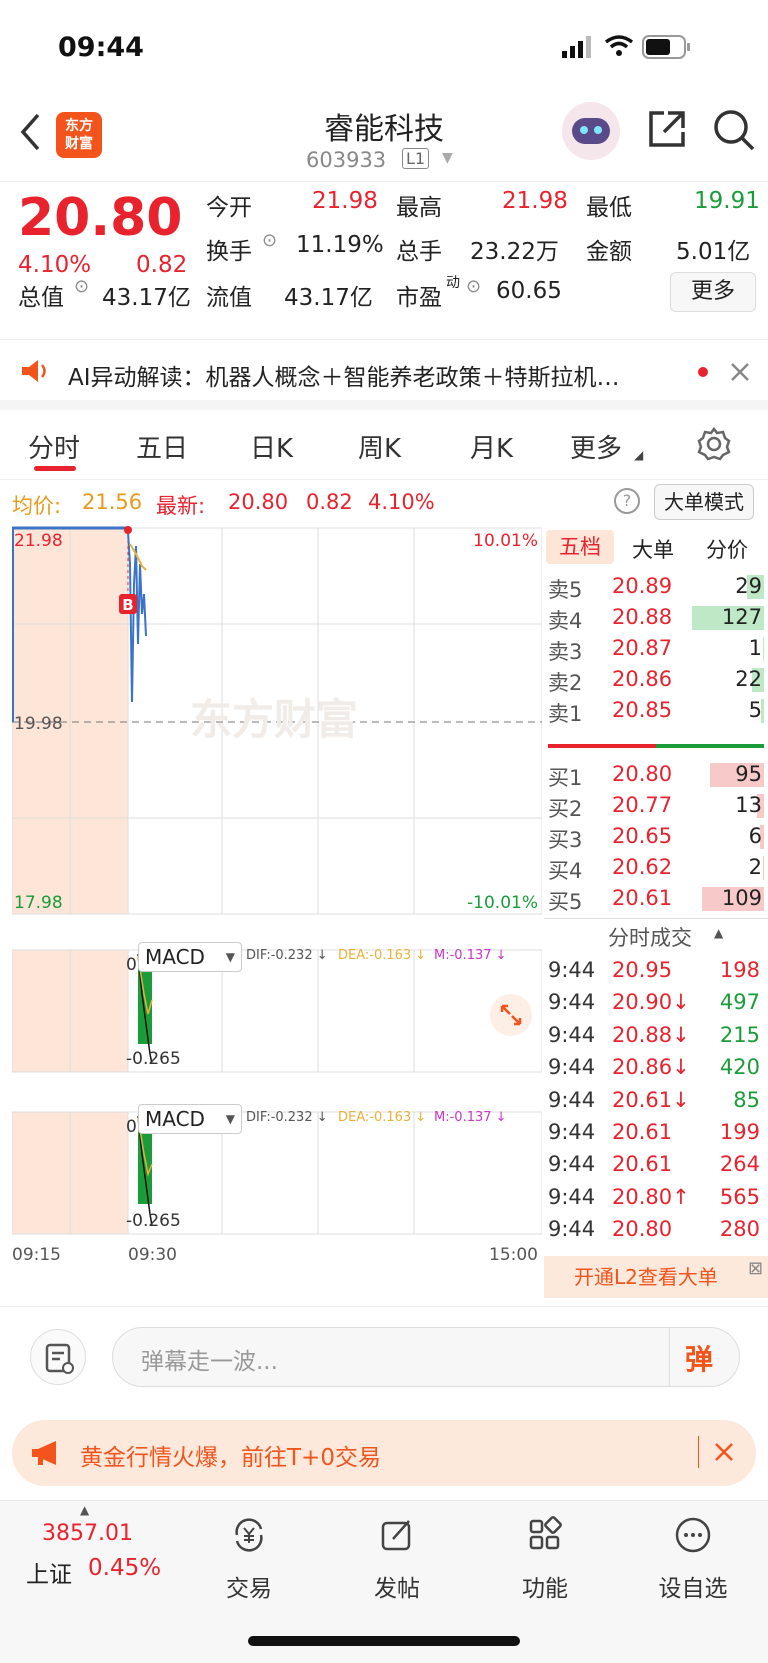  I want to click on ask-row: 卖5 20.89 29, so click(654, 588).